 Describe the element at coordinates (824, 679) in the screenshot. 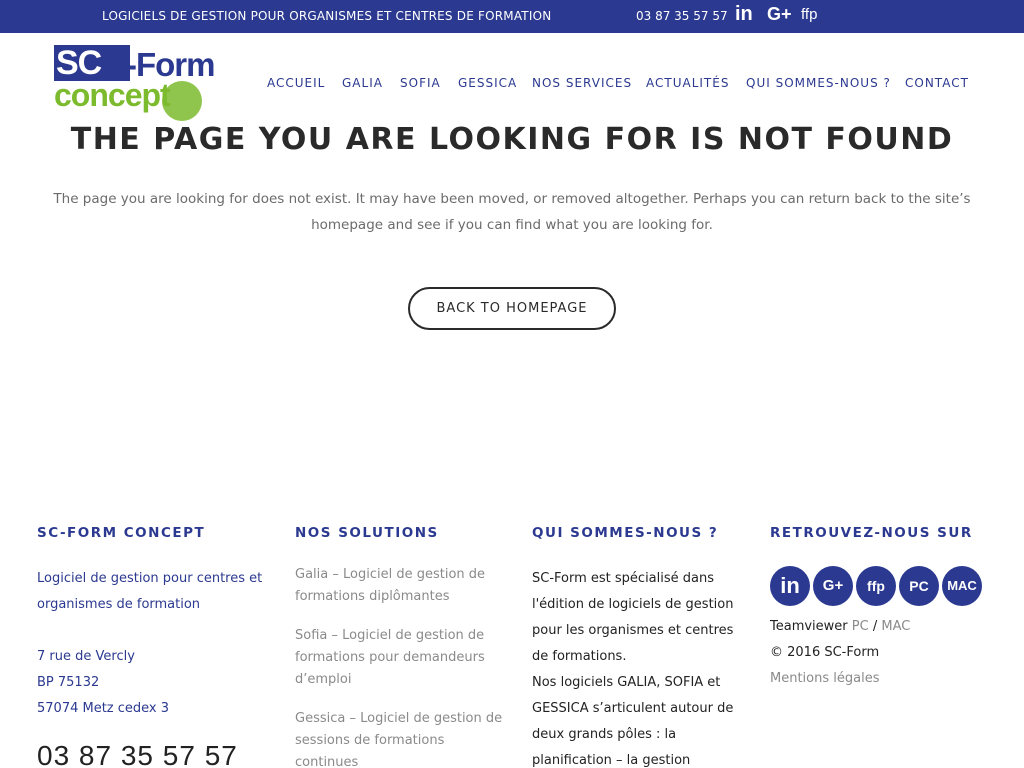

I see `legal-notice-link: Mentions légales` at that location.